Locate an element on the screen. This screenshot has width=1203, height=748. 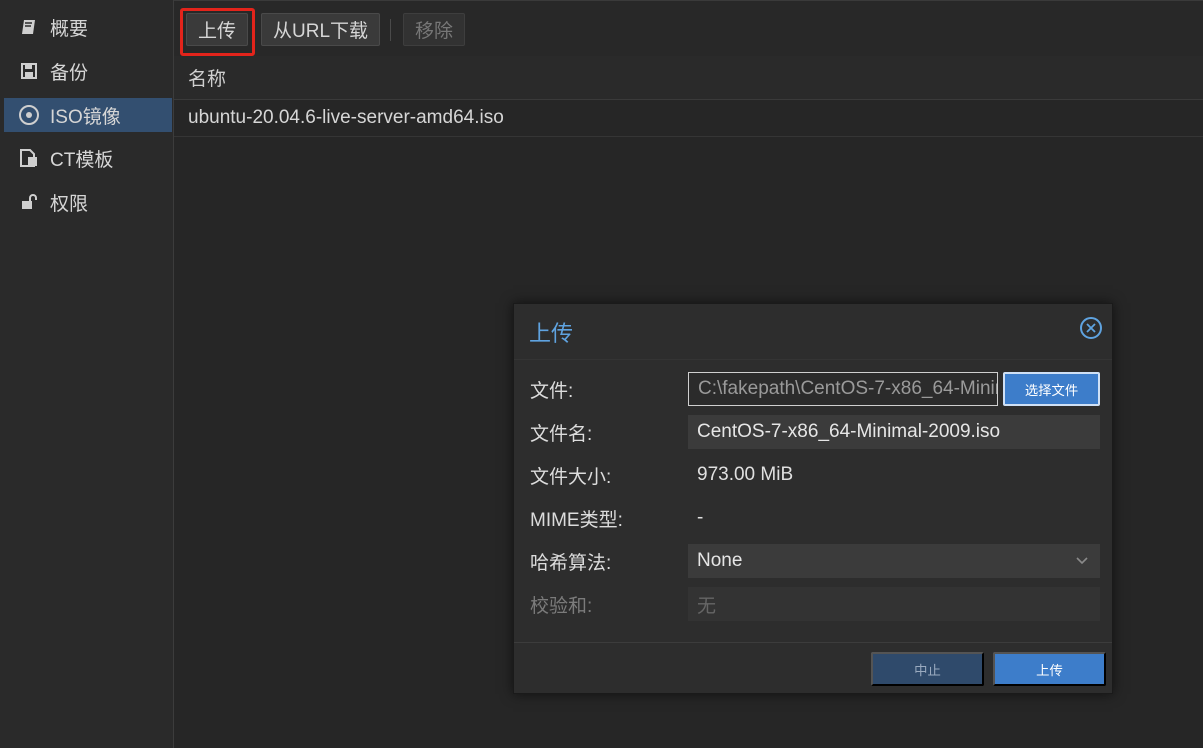
checksum-label: 校验和: is located at coordinates (561, 606).